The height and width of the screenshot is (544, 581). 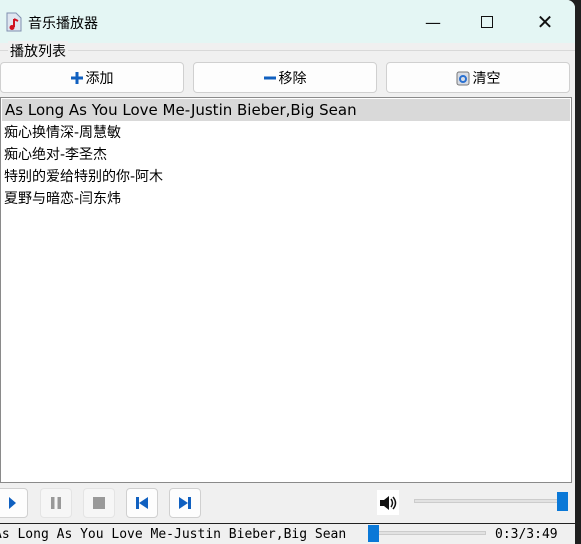 I want to click on stop-icon, so click(x=99, y=503).